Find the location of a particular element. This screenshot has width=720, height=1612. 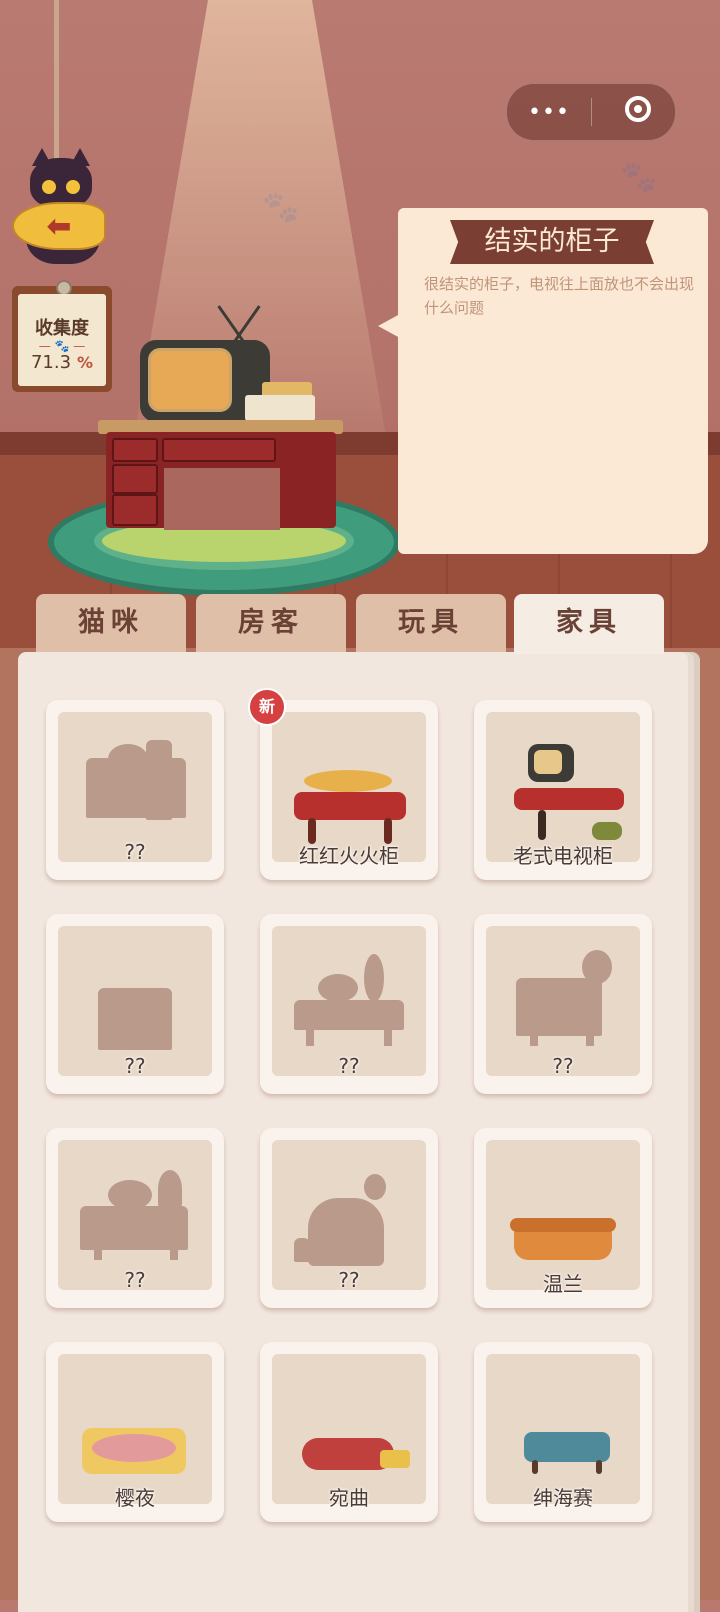

tv-cabinet-illustration is located at coordinates (569, 799).